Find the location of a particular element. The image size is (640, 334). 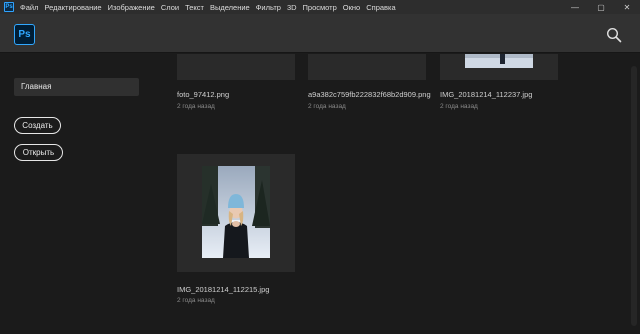

menu-window: Окно is located at coordinates (351, 7).